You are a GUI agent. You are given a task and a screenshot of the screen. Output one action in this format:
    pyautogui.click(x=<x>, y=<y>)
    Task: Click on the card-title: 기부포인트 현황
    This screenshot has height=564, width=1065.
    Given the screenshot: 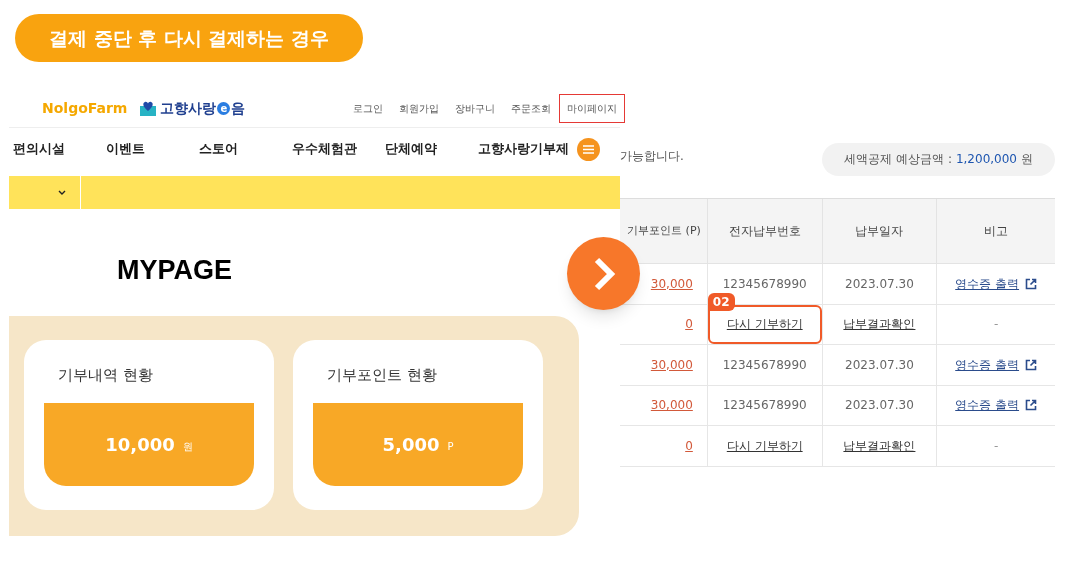 What is the action you would take?
    pyautogui.click(x=382, y=375)
    